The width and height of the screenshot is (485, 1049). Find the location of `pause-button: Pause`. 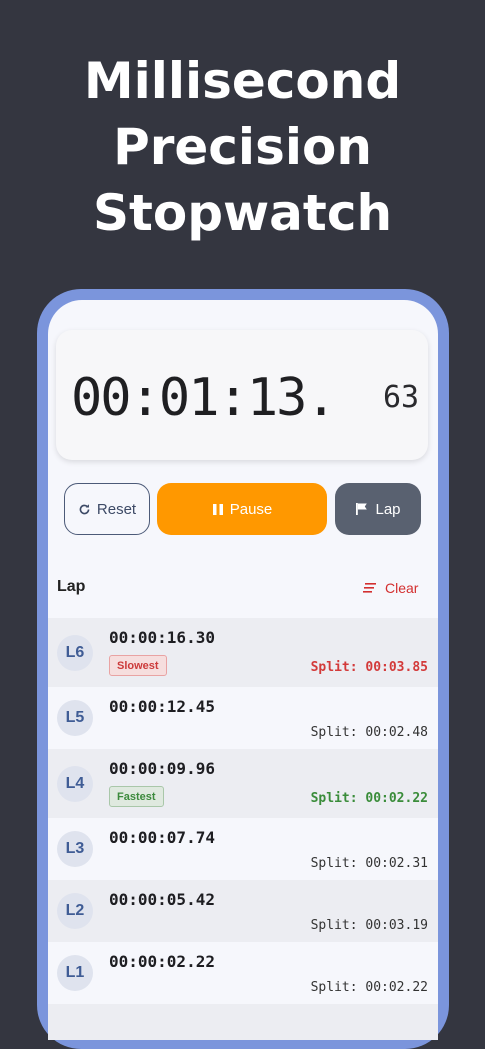

pause-button: Pause is located at coordinates (242, 509).